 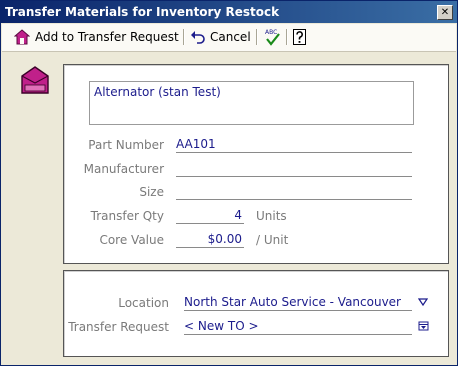 What do you see at coordinates (107, 37) in the screenshot?
I see `add-to-transfer-request-label: Add to Transfer Request` at bounding box center [107, 37].